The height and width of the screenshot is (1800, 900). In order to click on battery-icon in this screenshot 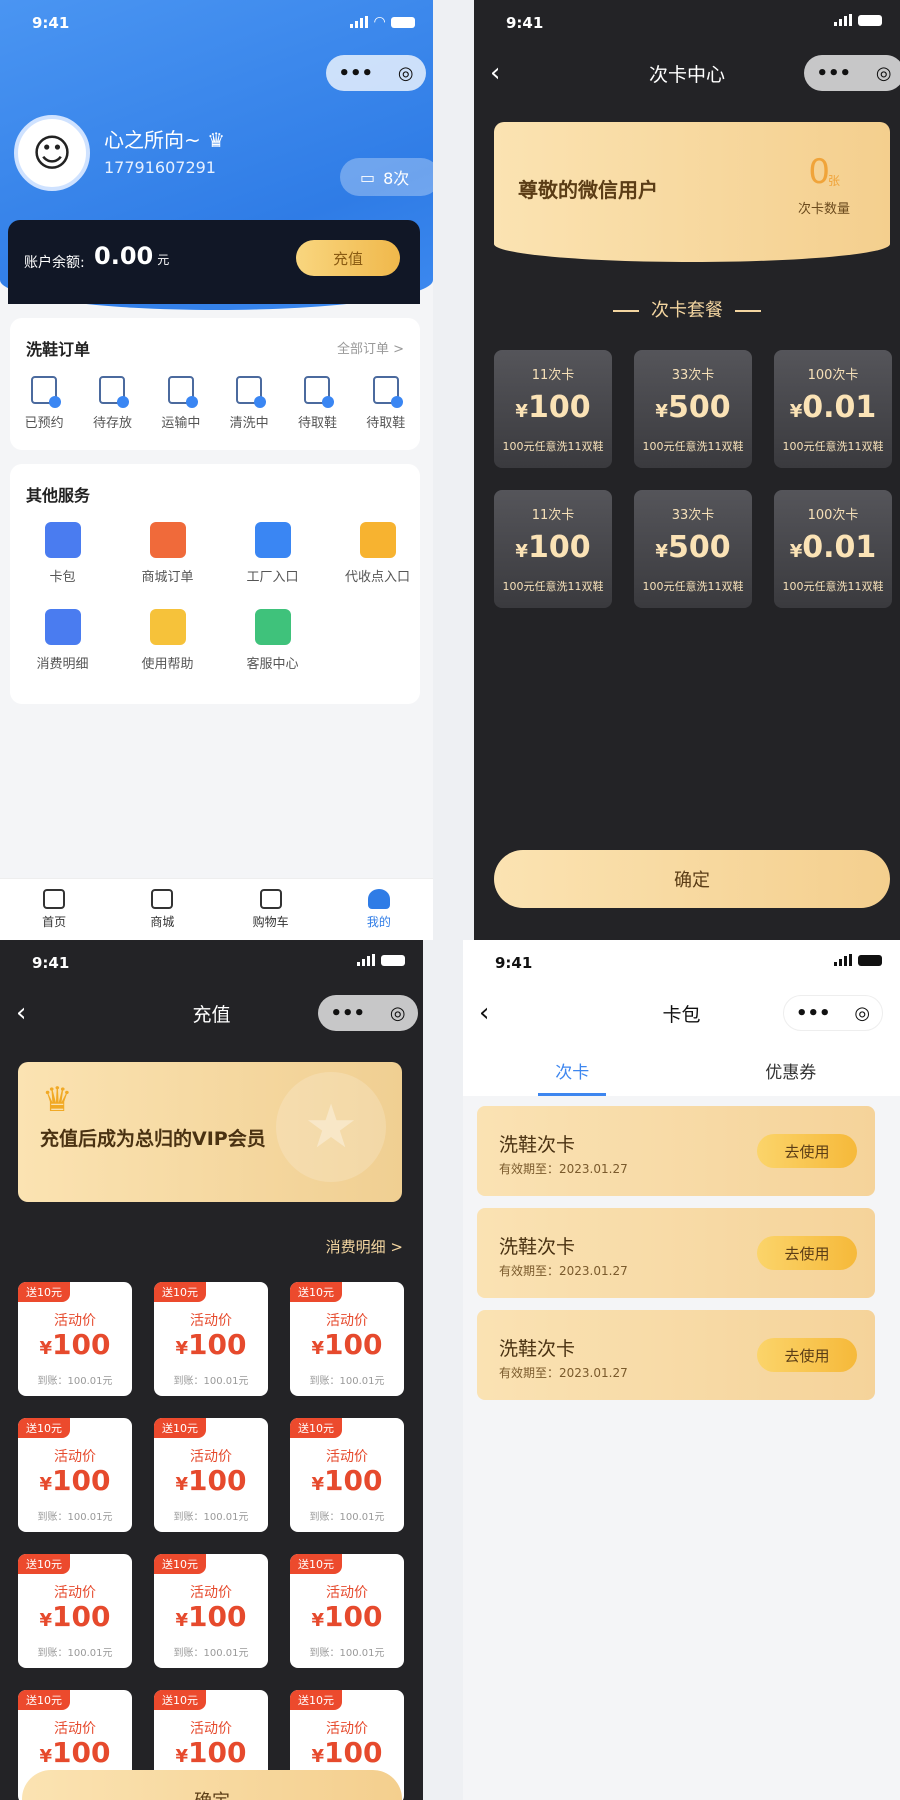, I will do `click(870, 20)`.